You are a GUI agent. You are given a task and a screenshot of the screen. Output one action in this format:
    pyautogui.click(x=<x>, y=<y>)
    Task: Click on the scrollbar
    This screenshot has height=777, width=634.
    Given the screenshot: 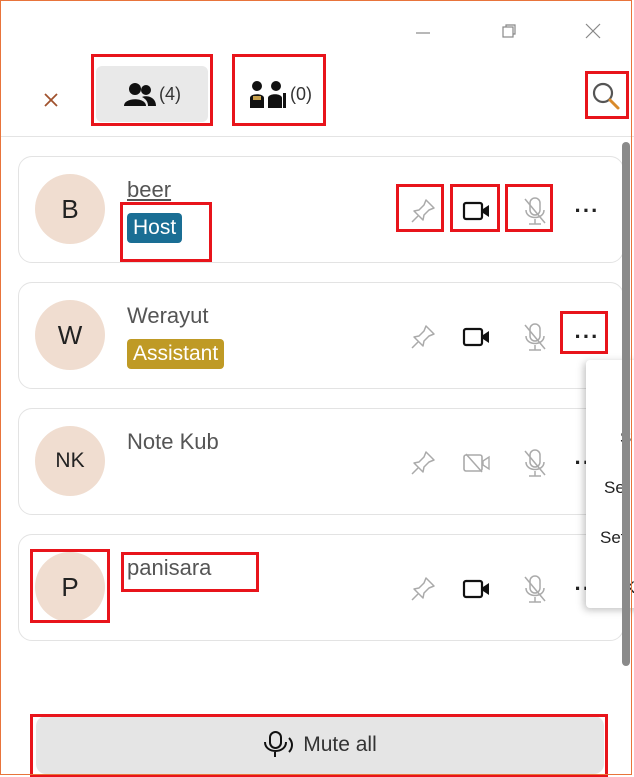 What is the action you would take?
    pyautogui.click(x=626, y=404)
    